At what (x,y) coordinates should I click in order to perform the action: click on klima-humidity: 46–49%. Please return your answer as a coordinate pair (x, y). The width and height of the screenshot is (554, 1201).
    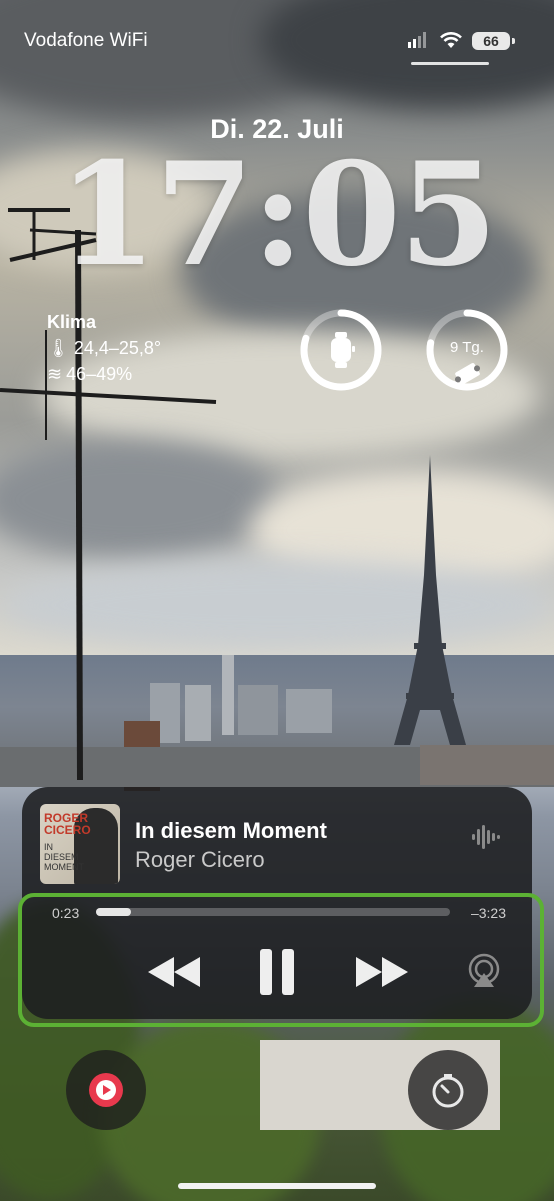
    Looking at the image, I should click on (99, 374).